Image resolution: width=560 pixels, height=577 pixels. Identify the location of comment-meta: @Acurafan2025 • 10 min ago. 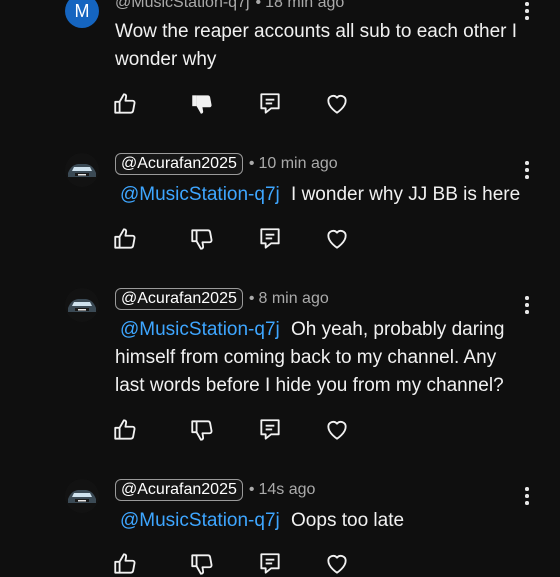
(226, 164).